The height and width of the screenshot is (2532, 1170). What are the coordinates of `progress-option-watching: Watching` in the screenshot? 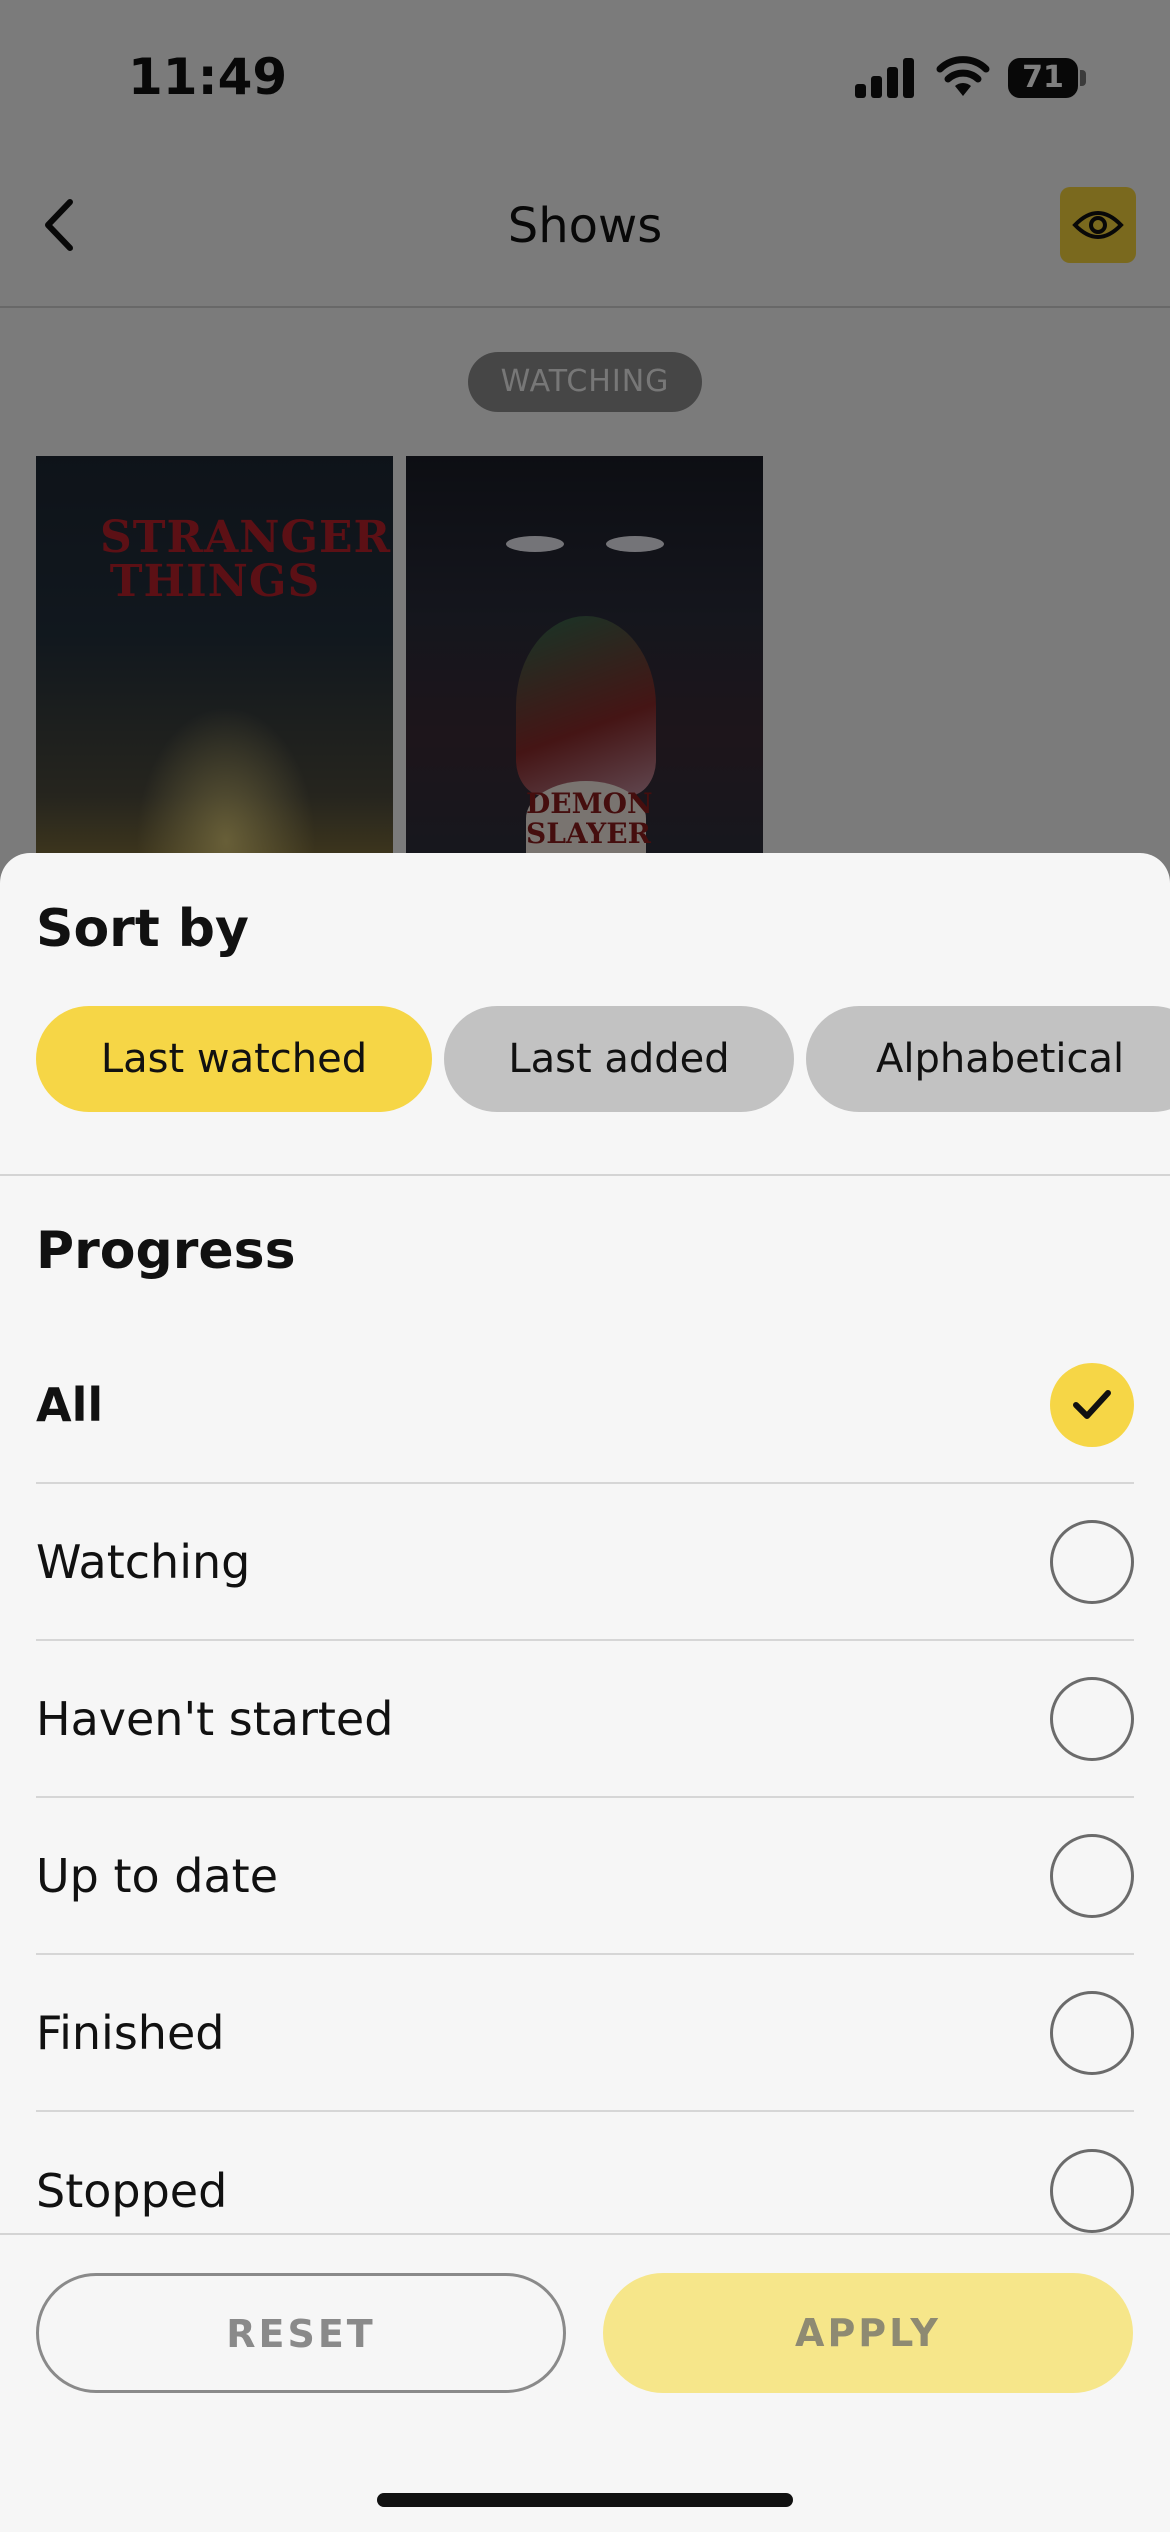 It's located at (585, 1562).